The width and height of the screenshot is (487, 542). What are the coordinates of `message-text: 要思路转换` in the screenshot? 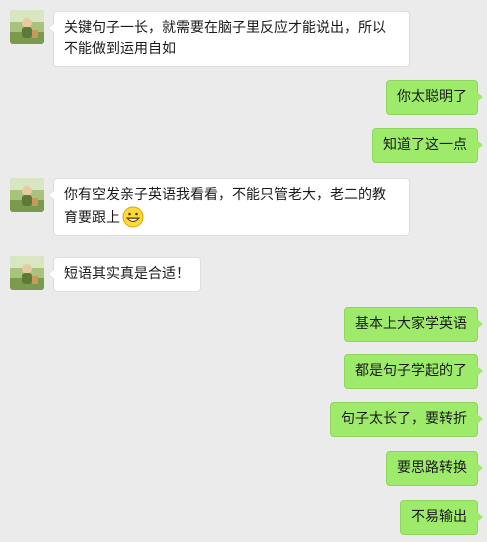 It's located at (432, 468).